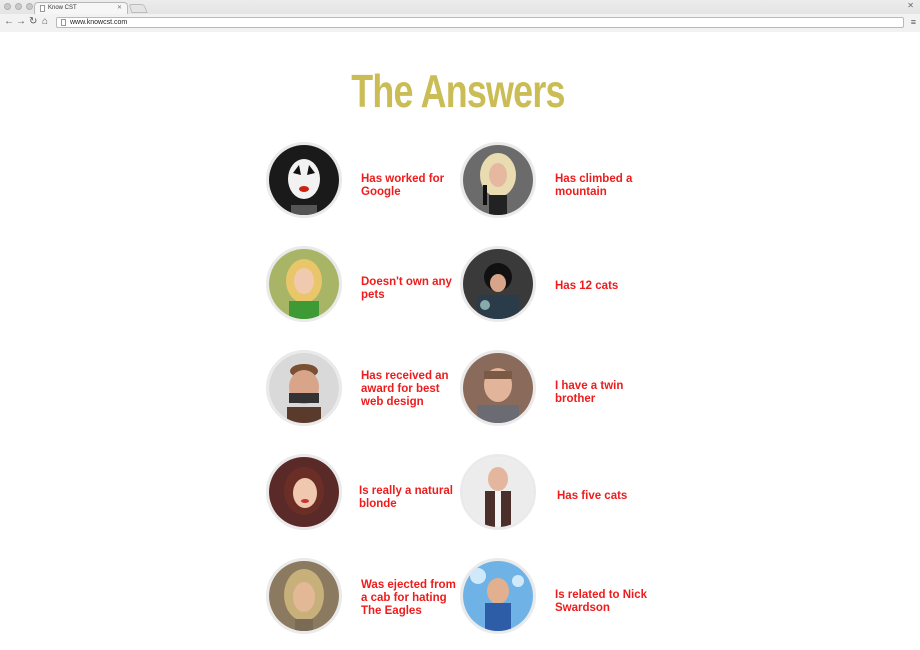 This screenshot has width=920, height=650. Describe the element at coordinates (62, 8) in the screenshot. I see `tab-title: Know CST` at that location.